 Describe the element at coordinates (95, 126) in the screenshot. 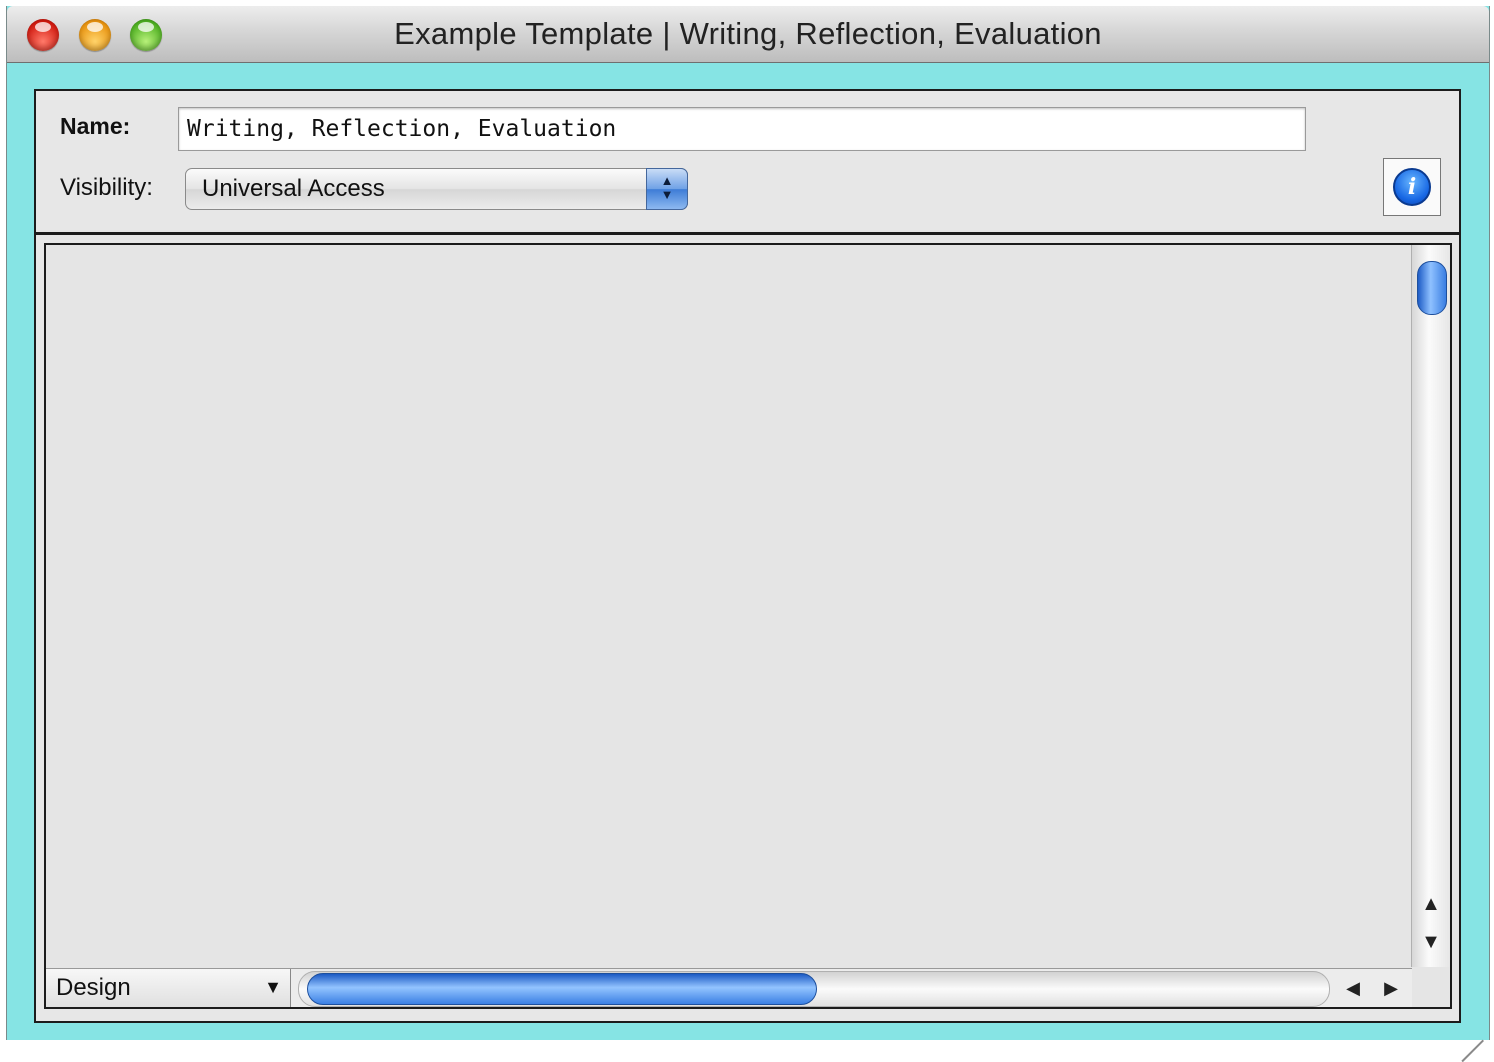

I see `name-label: Name:` at that location.